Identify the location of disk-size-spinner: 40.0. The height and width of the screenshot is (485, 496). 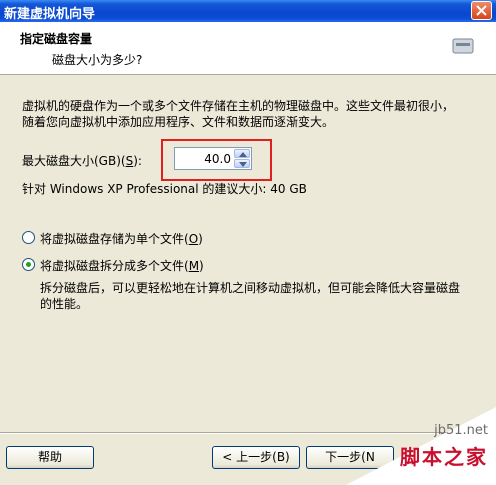
(213, 158).